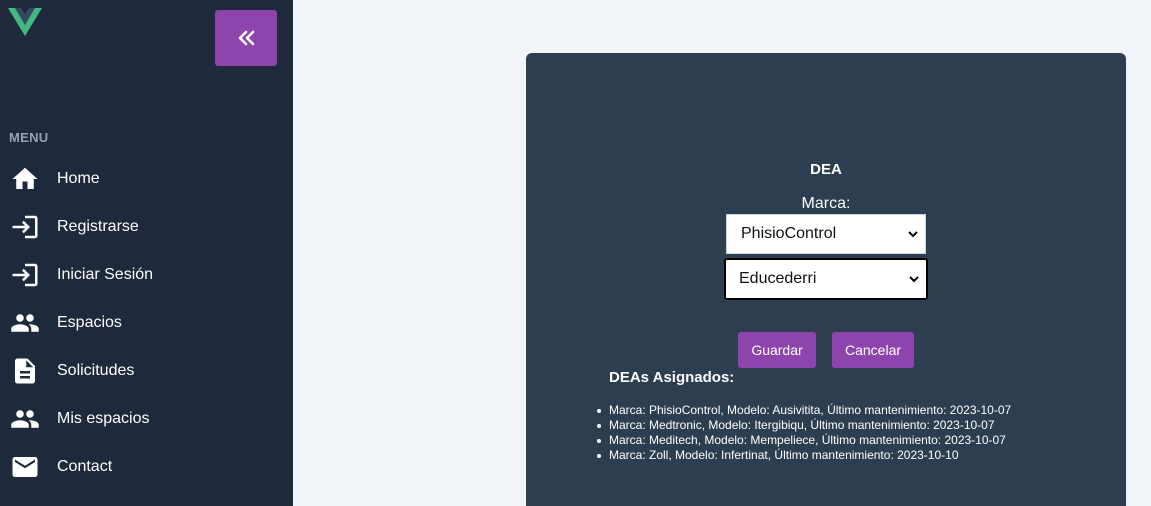 This screenshot has height=506, width=1151. Describe the element at coordinates (146, 371) in the screenshot. I see `sidebar-item-solicitudes: Solicitudes` at that location.